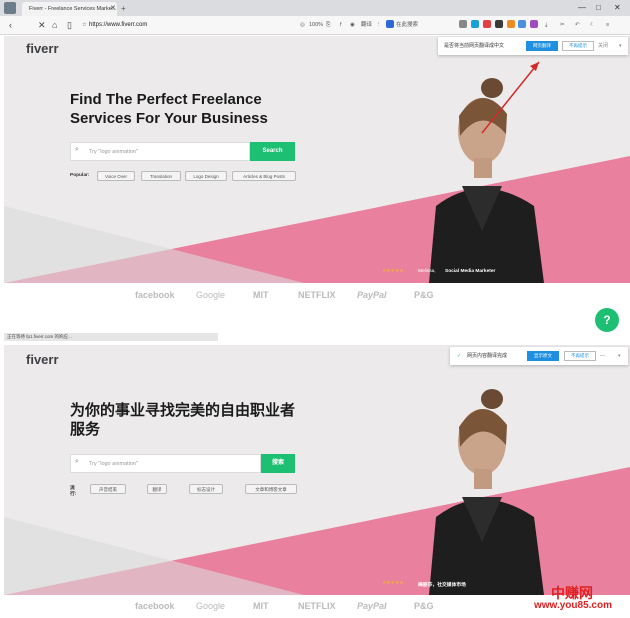 The image size is (630, 618). I want to click on caption-name-role: 梅丽莎，社交媒体市场, so click(442, 585).